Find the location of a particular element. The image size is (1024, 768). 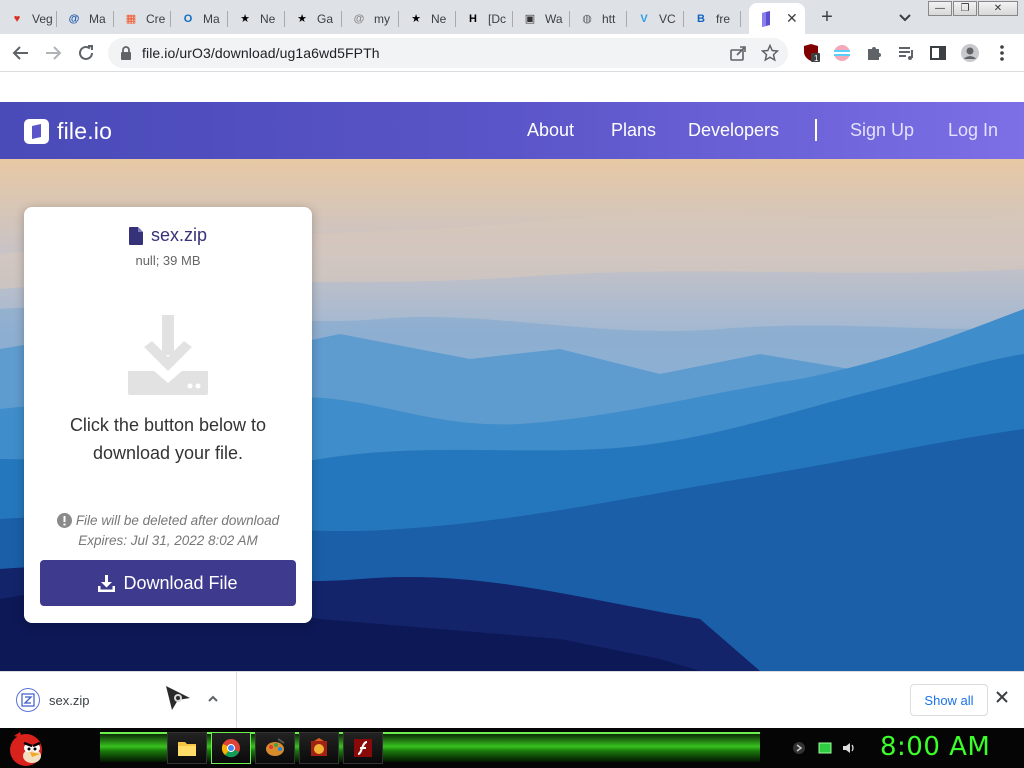

tab-active-fileio: ✕ is located at coordinates (777, 18).